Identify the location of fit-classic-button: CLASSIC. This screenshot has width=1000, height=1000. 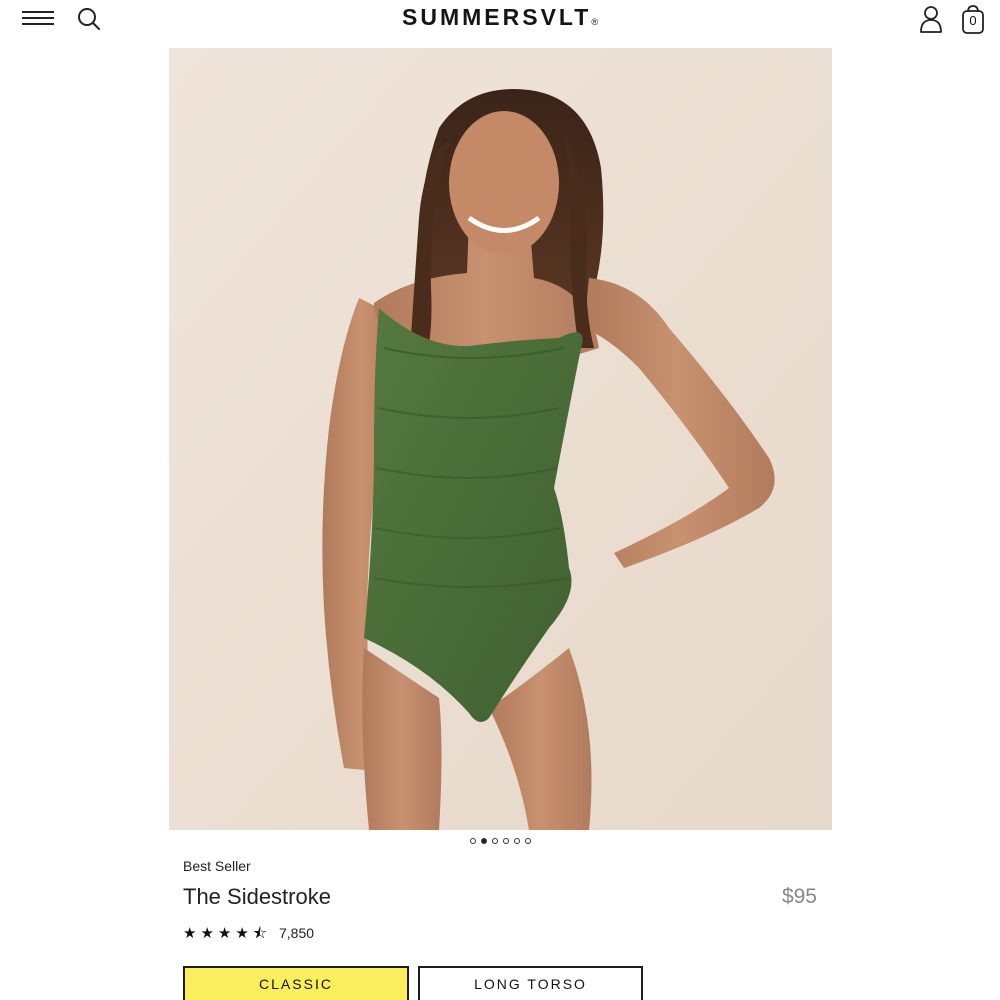
(296, 983).